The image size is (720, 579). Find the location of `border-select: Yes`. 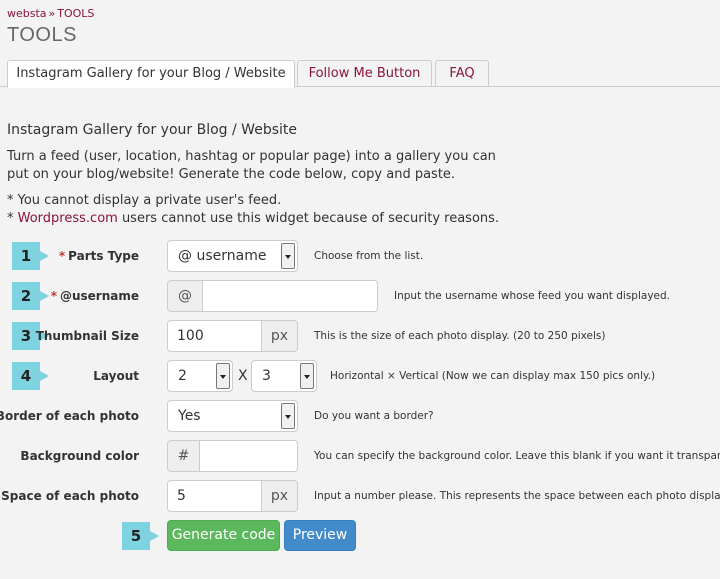

border-select: Yes is located at coordinates (232, 416).